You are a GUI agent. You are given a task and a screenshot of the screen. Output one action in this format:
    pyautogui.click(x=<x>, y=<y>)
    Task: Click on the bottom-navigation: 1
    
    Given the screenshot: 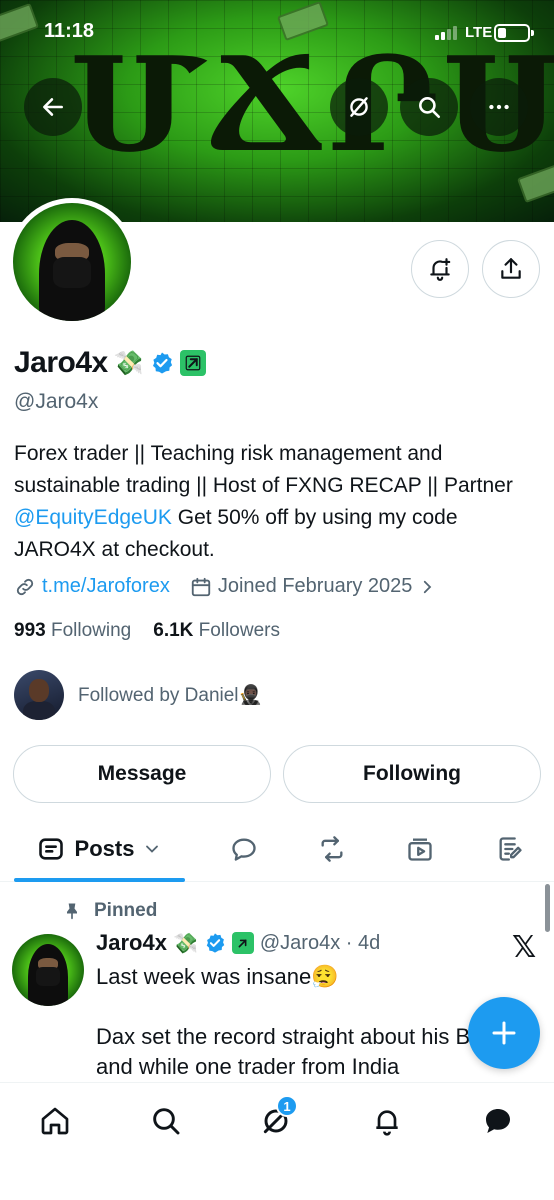 What is the action you would take?
    pyautogui.click(x=277, y=1141)
    